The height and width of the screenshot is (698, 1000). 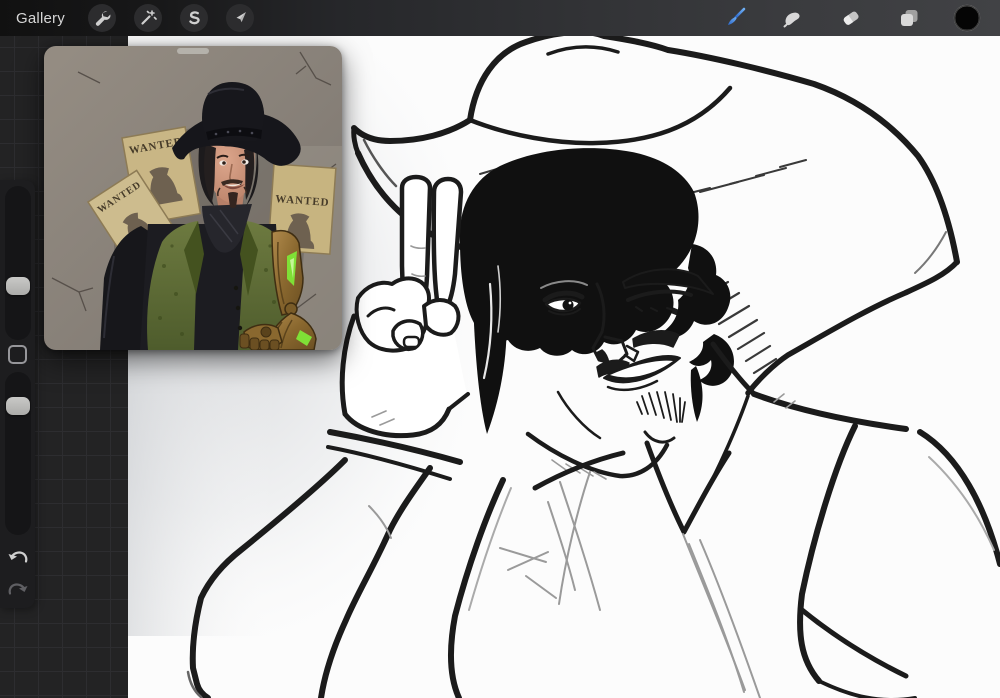 I want to click on redo-arrow-icon, so click(x=17, y=589).